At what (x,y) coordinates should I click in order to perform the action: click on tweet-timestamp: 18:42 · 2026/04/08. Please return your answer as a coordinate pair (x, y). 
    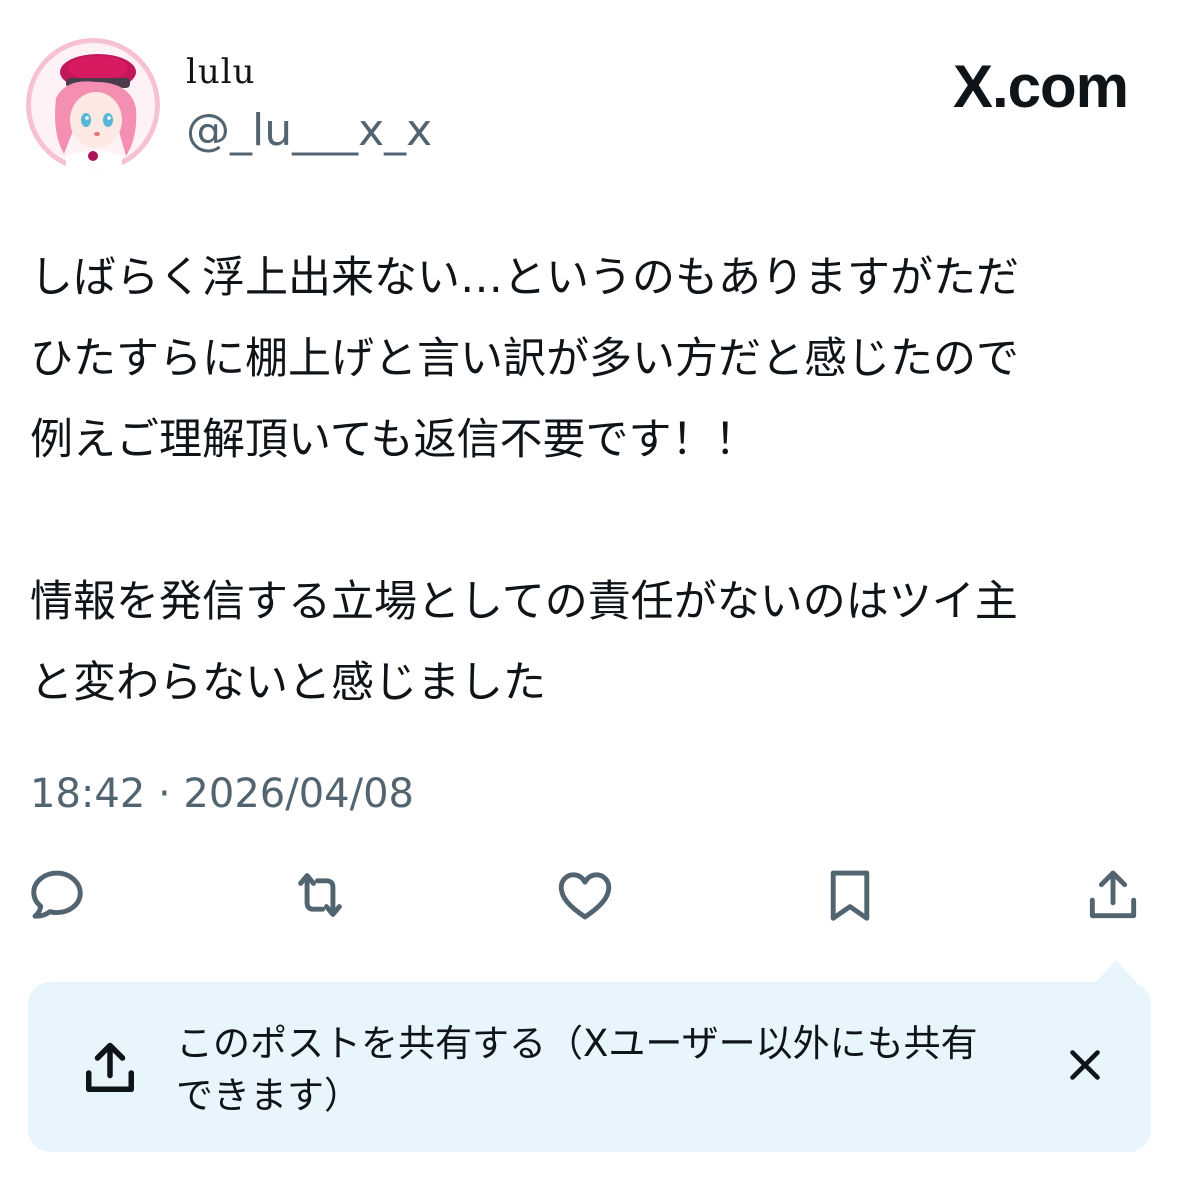
    Looking at the image, I should click on (222, 794).